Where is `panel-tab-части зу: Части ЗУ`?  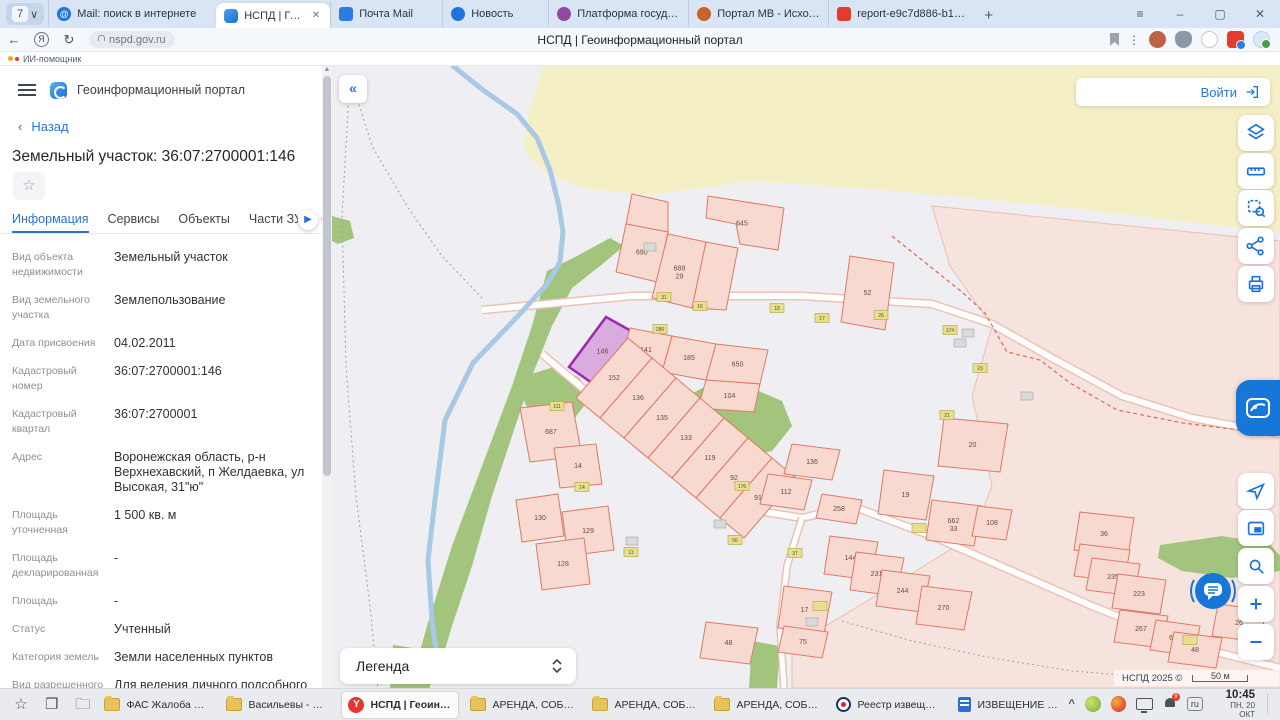 panel-tab-части зу: Части ЗУ is located at coordinates (275, 222).